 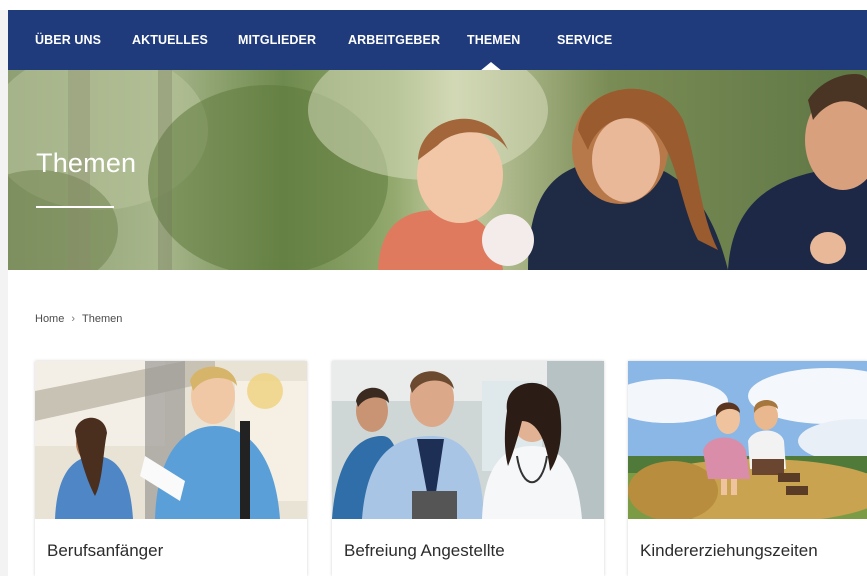 What do you see at coordinates (468, 440) in the screenshot?
I see `card-image-doctors` at bounding box center [468, 440].